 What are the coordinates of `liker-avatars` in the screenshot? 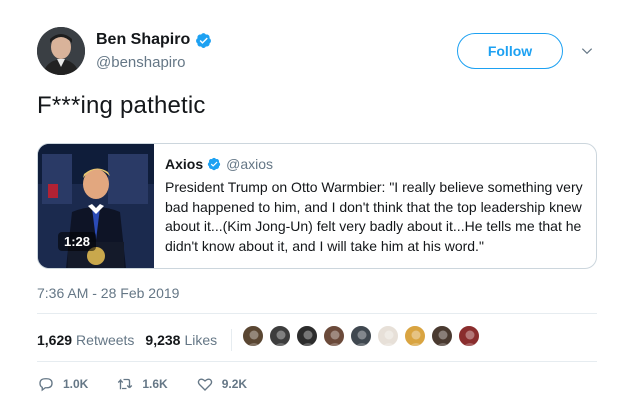 It's located at (363, 336).